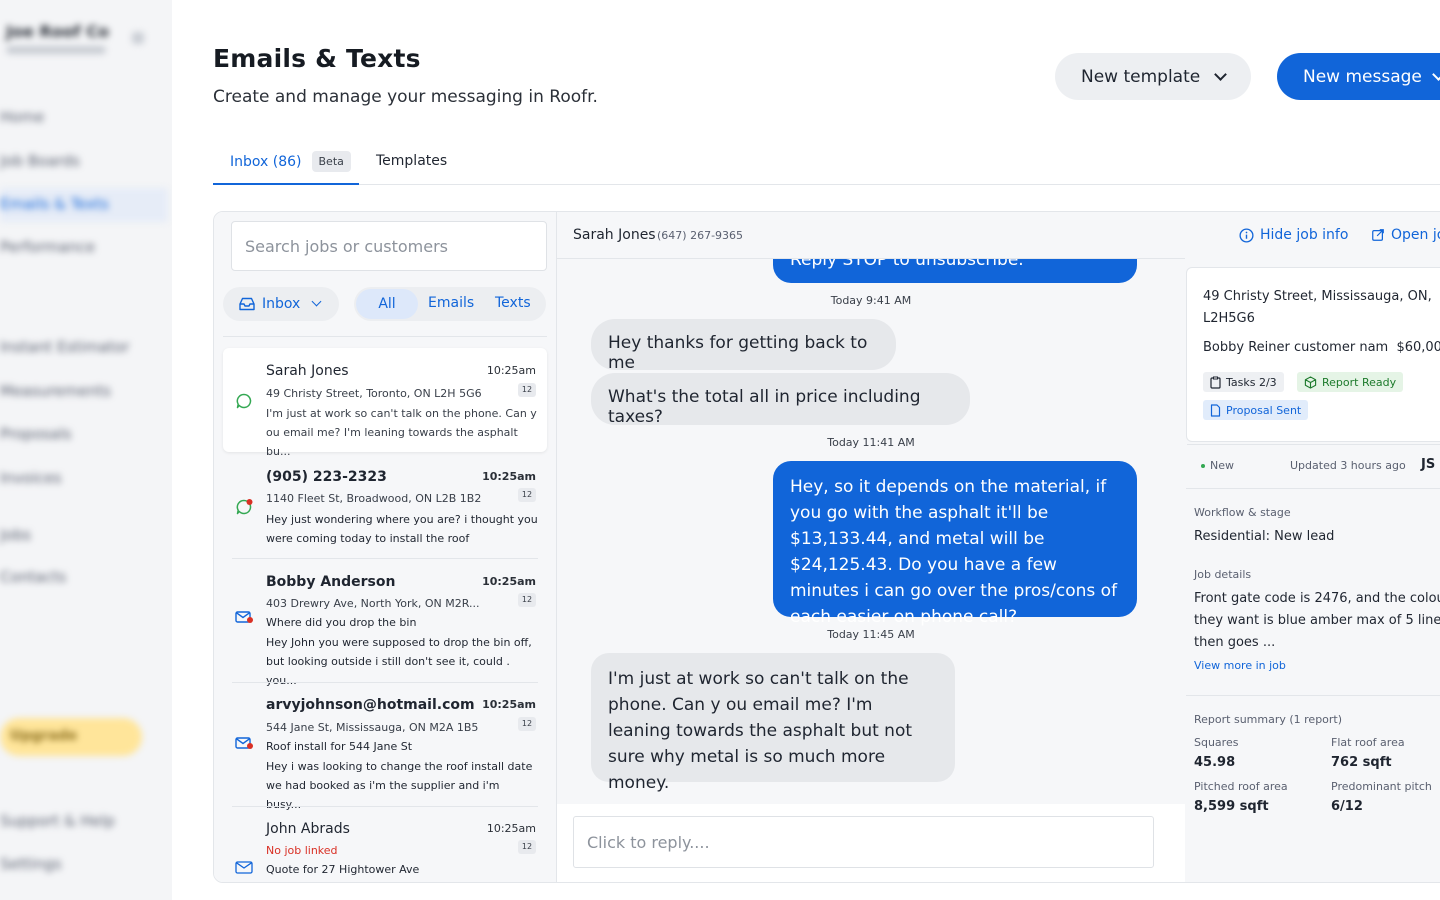 The image size is (1440, 900). I want to click on conversation-address: 49 Christy Street, Toronto, ON L2H 5G6, so click(374, 393).